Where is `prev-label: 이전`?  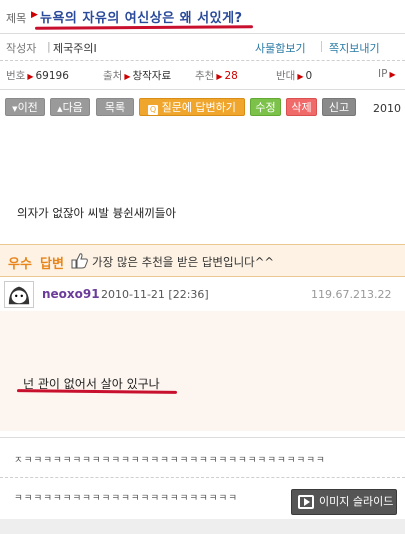
prev-label: 이전 is located at coordinates (27, 107).